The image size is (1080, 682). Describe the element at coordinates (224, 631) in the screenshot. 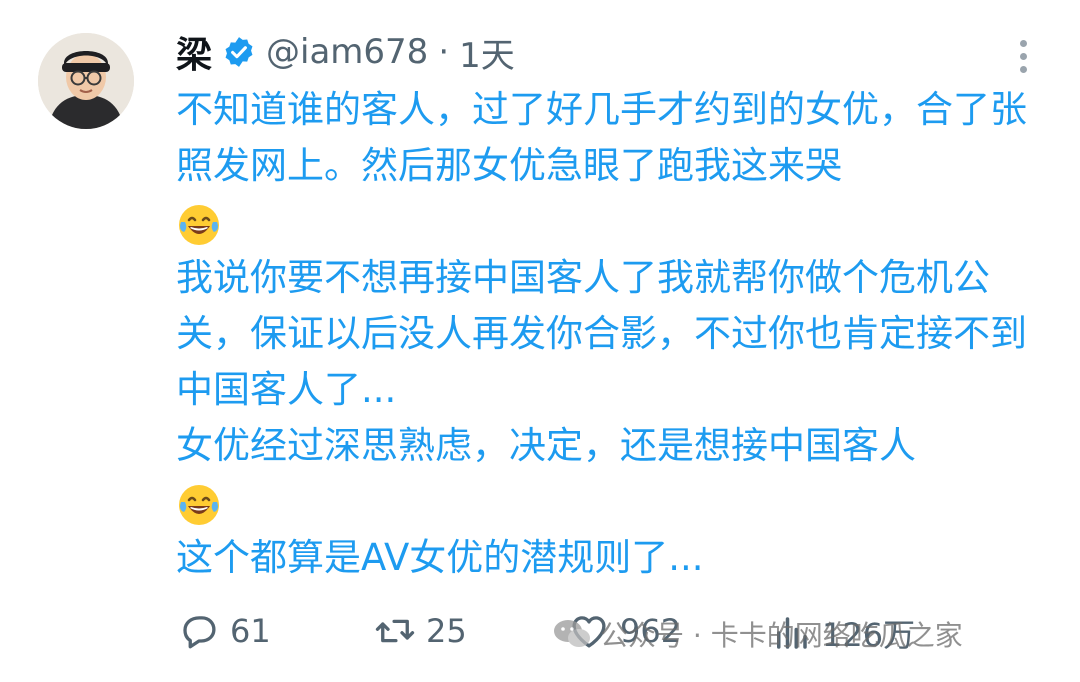

I see `reply-button: 61` at that location.